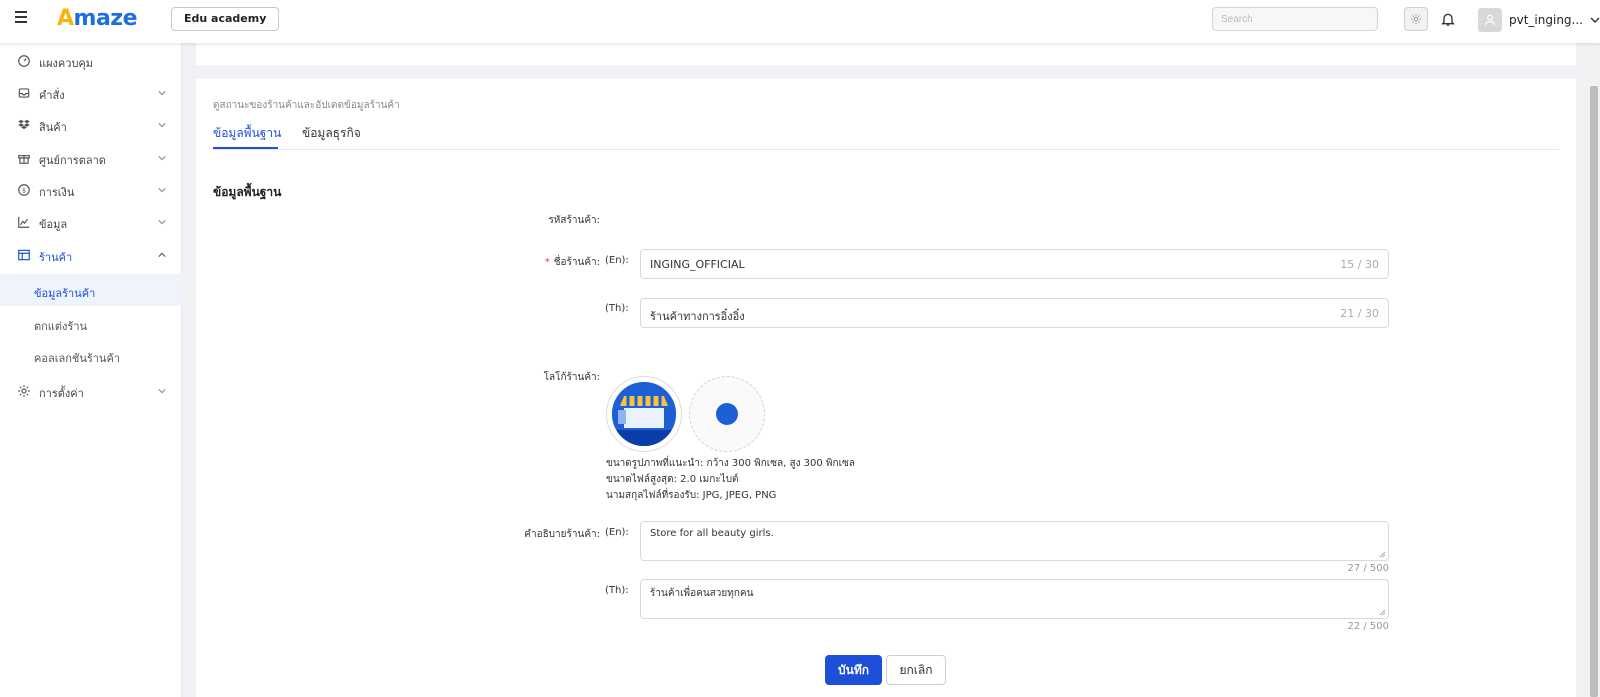 This screenshot has width=1600, height=697. I want to click on sidebar-item-products: สินค้า, so click(91, 125).